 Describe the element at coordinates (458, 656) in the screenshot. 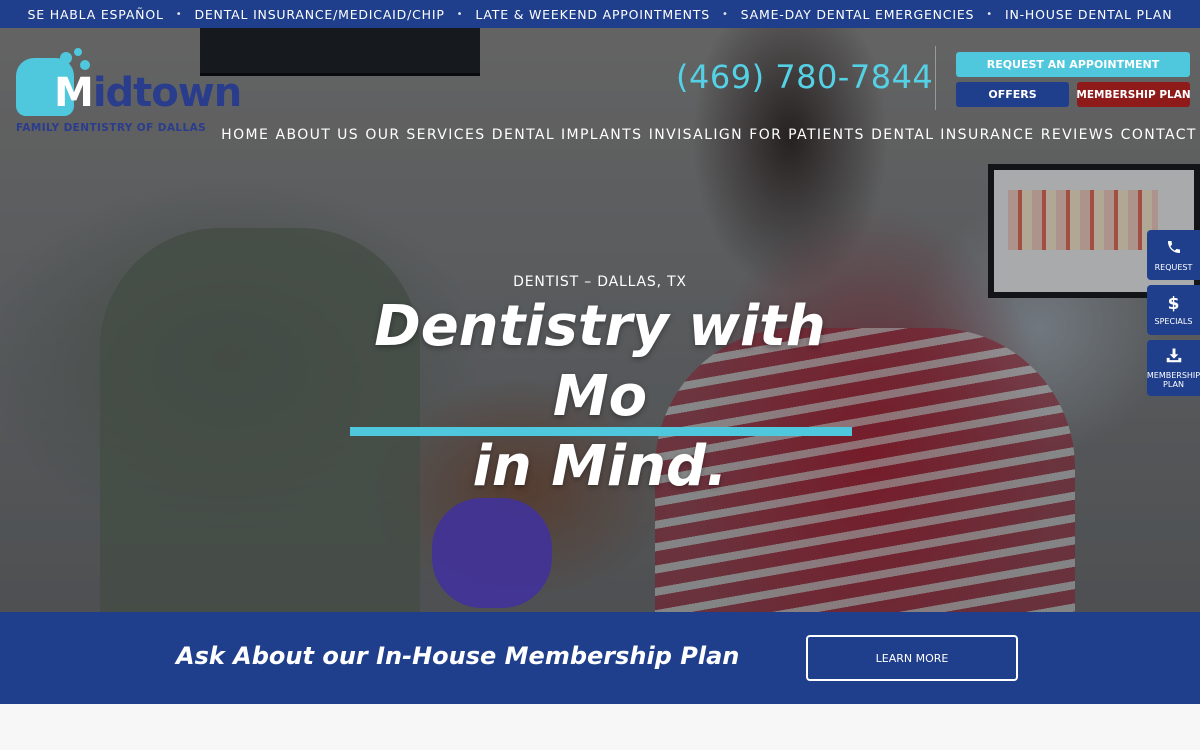

I see `membership-cta-title: Ask About our In-House Membership Plan` at that location.